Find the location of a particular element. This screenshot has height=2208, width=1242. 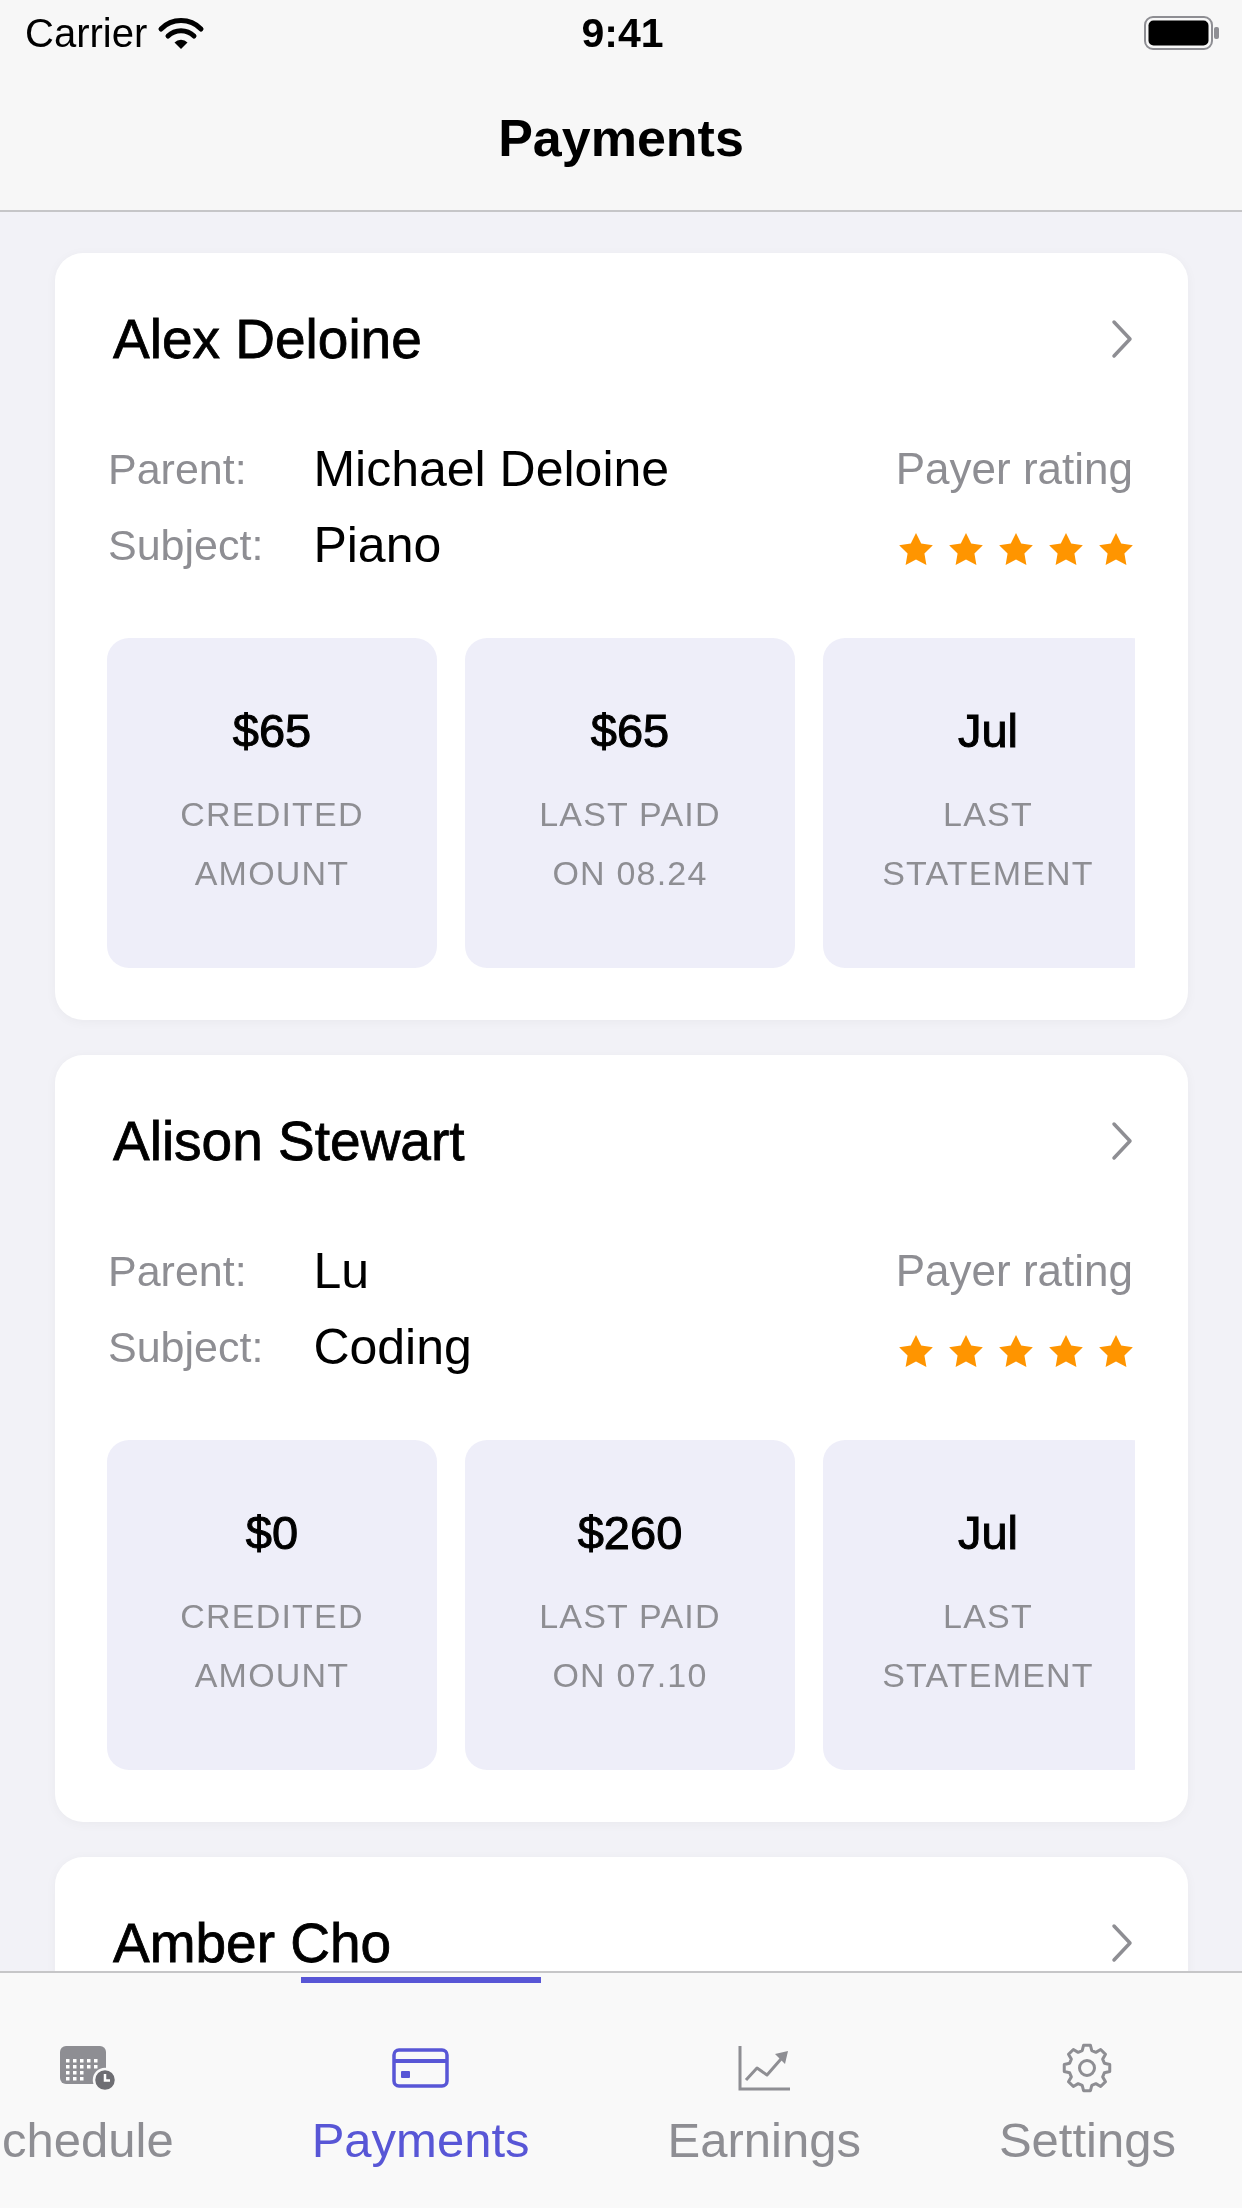

calendar-icon is located at coordinates (87, 2068).